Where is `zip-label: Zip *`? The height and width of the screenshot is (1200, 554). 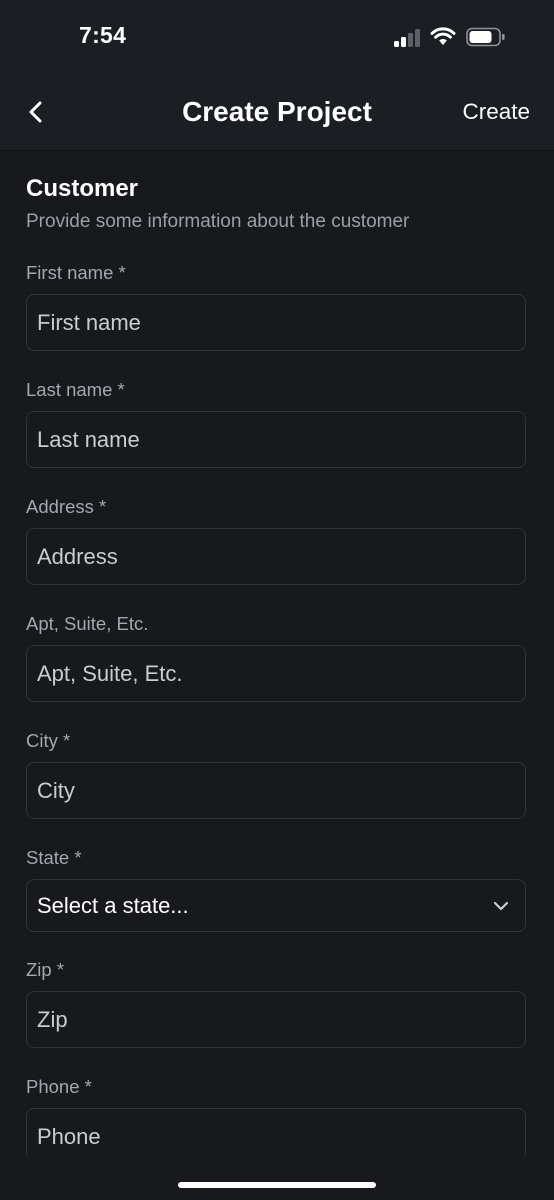
zip-label: Zip * is located at coordinates (45, 969).